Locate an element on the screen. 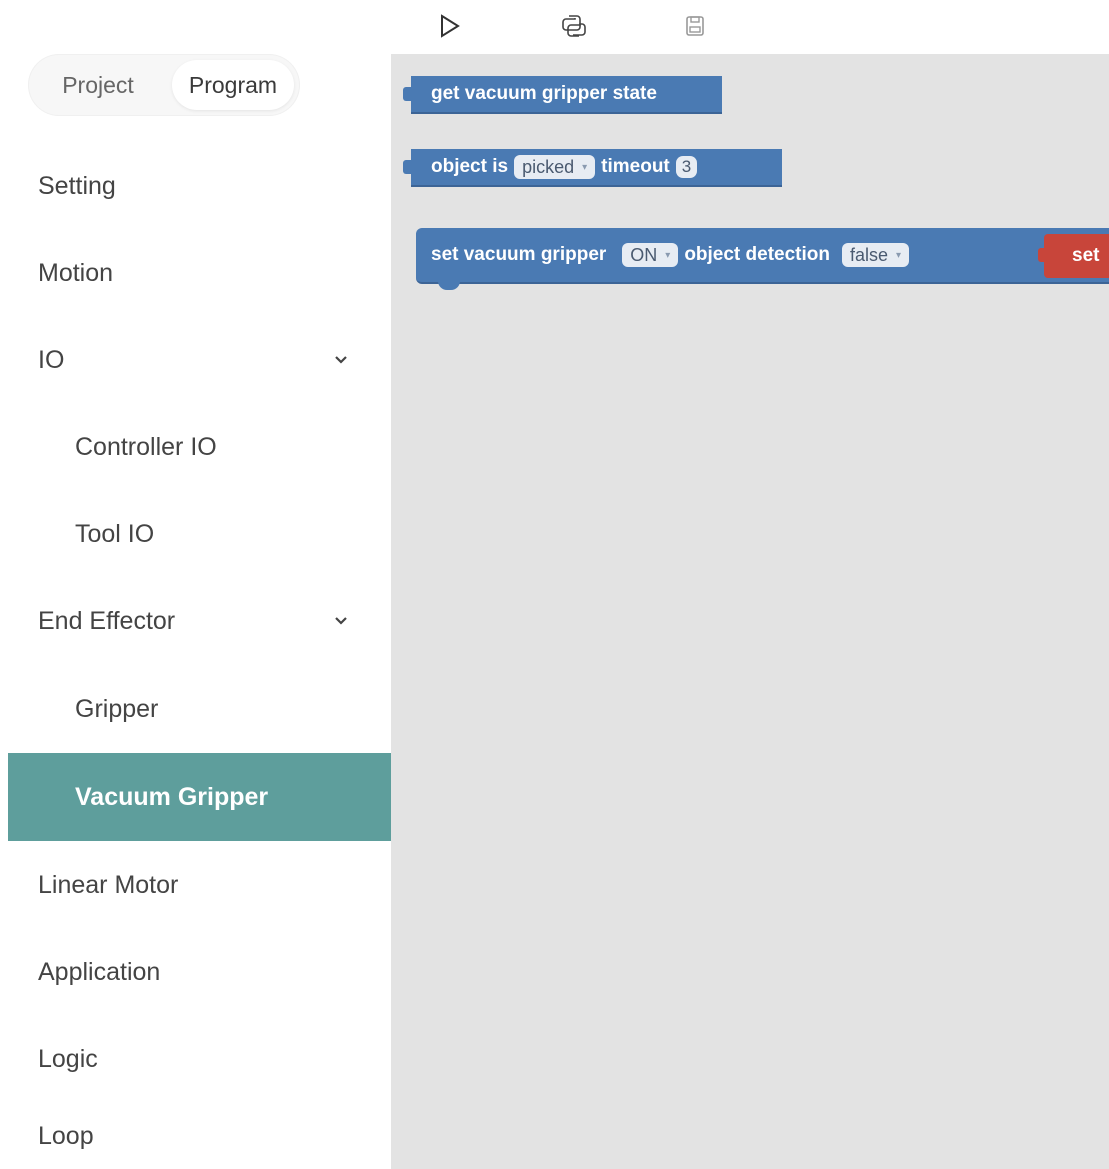 This screenshot has width=1109, height=1169. sidebar-item-label: End Effector is located at coordinates (107, 620).